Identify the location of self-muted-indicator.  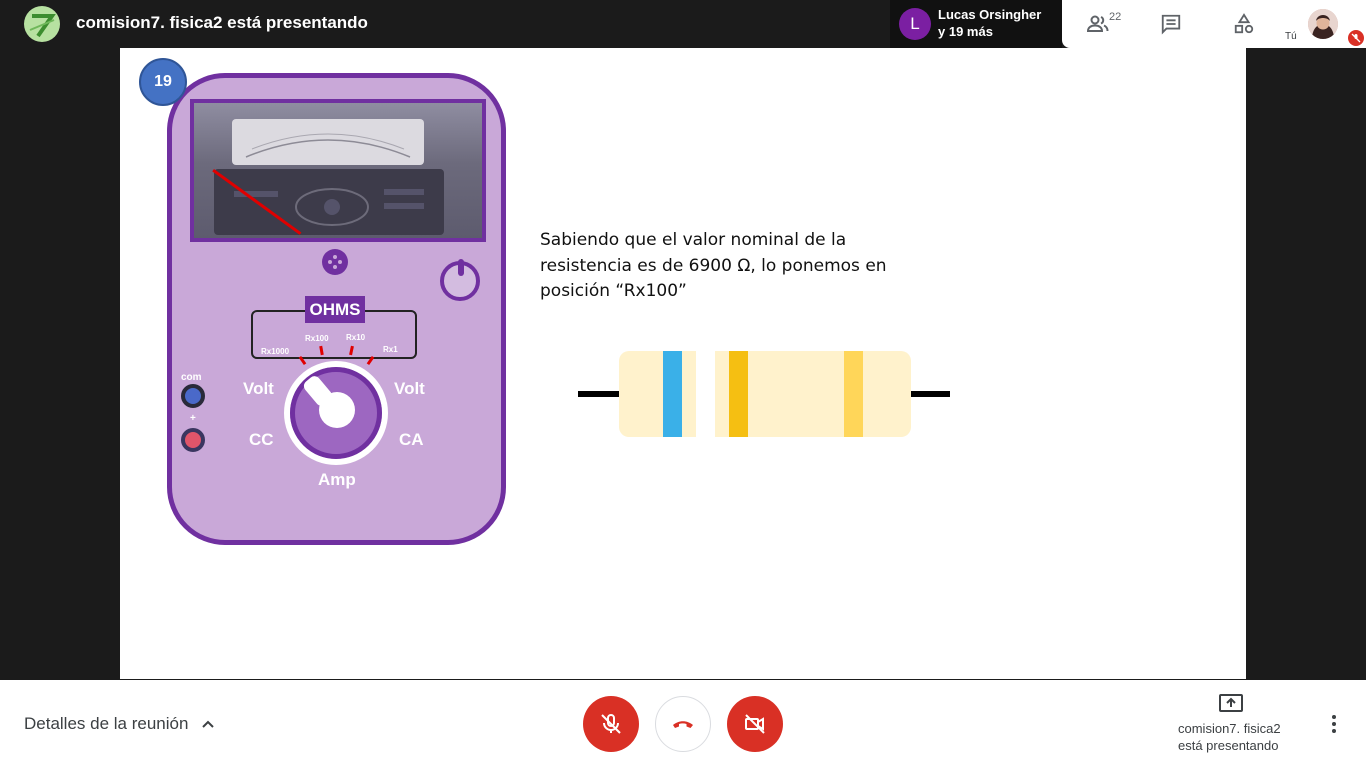
(1356, 38).